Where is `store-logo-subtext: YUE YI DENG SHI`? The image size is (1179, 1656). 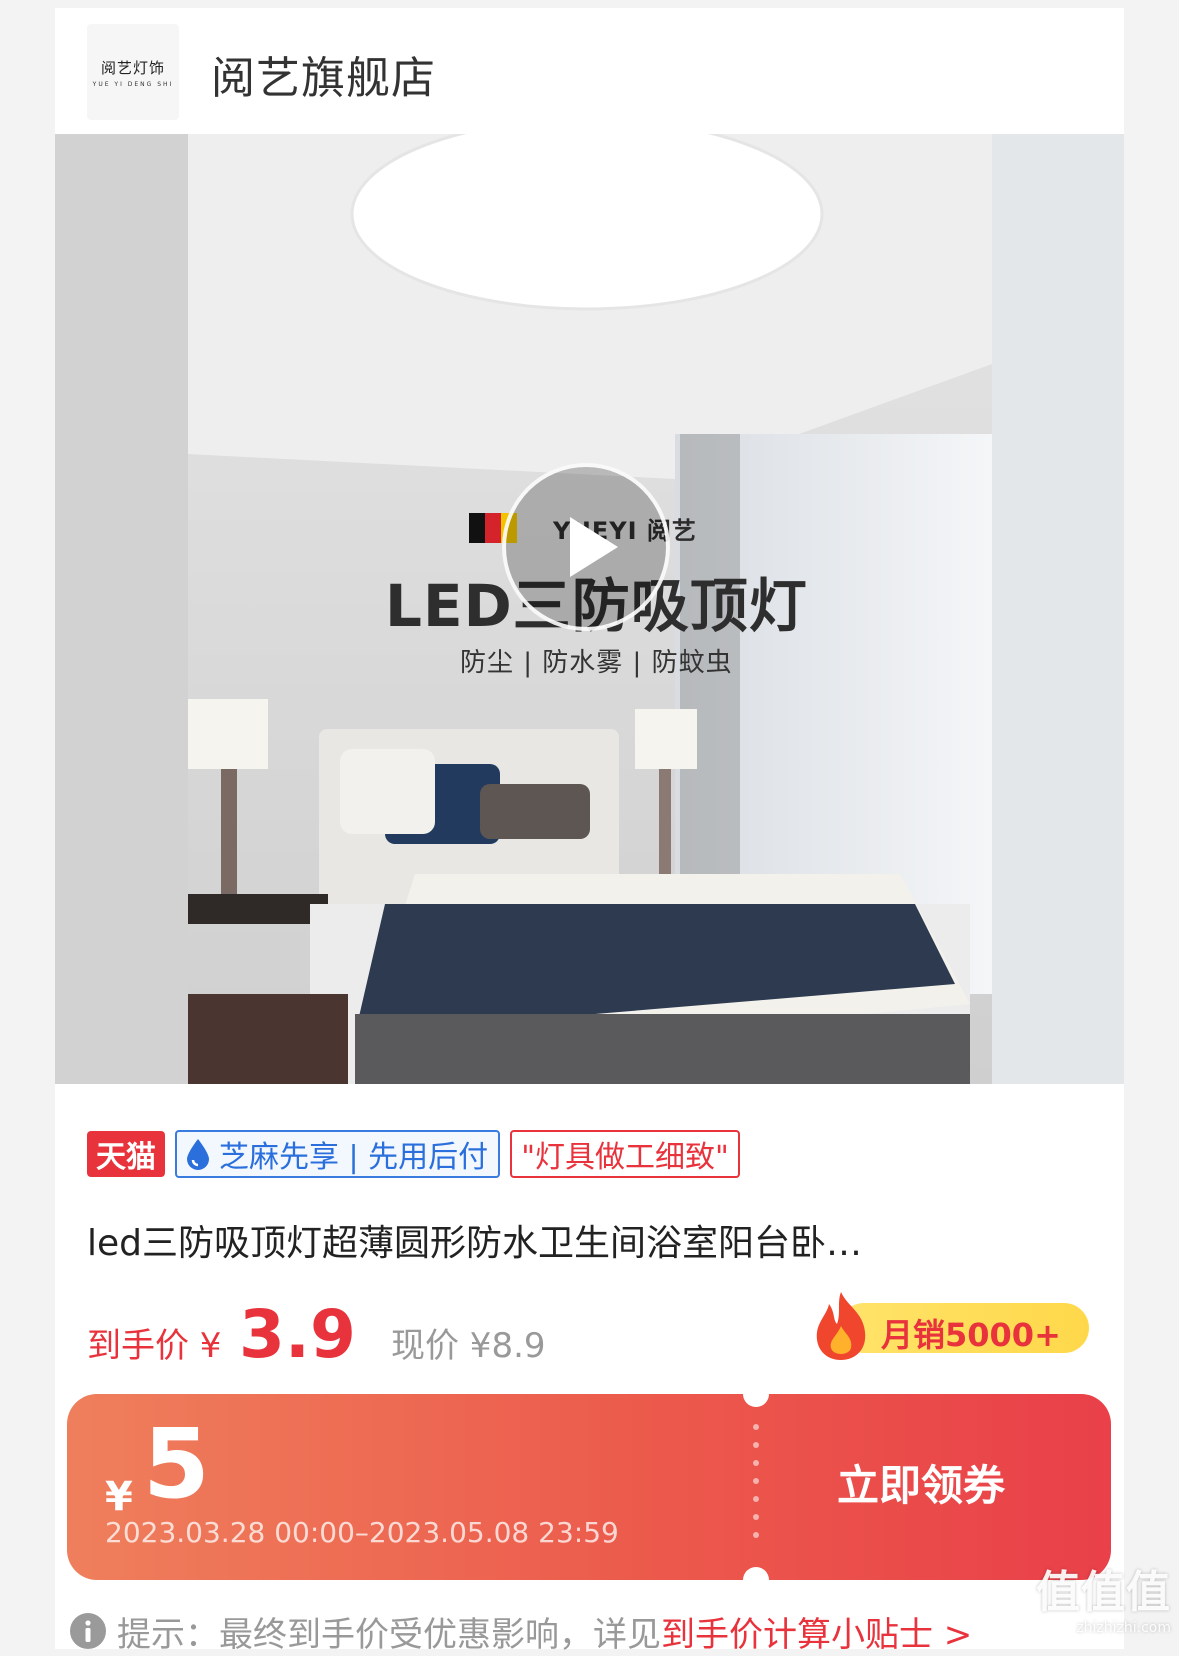
store-logo-subtext: YUE YI DENG SHI is located at coordinates (133, 84).